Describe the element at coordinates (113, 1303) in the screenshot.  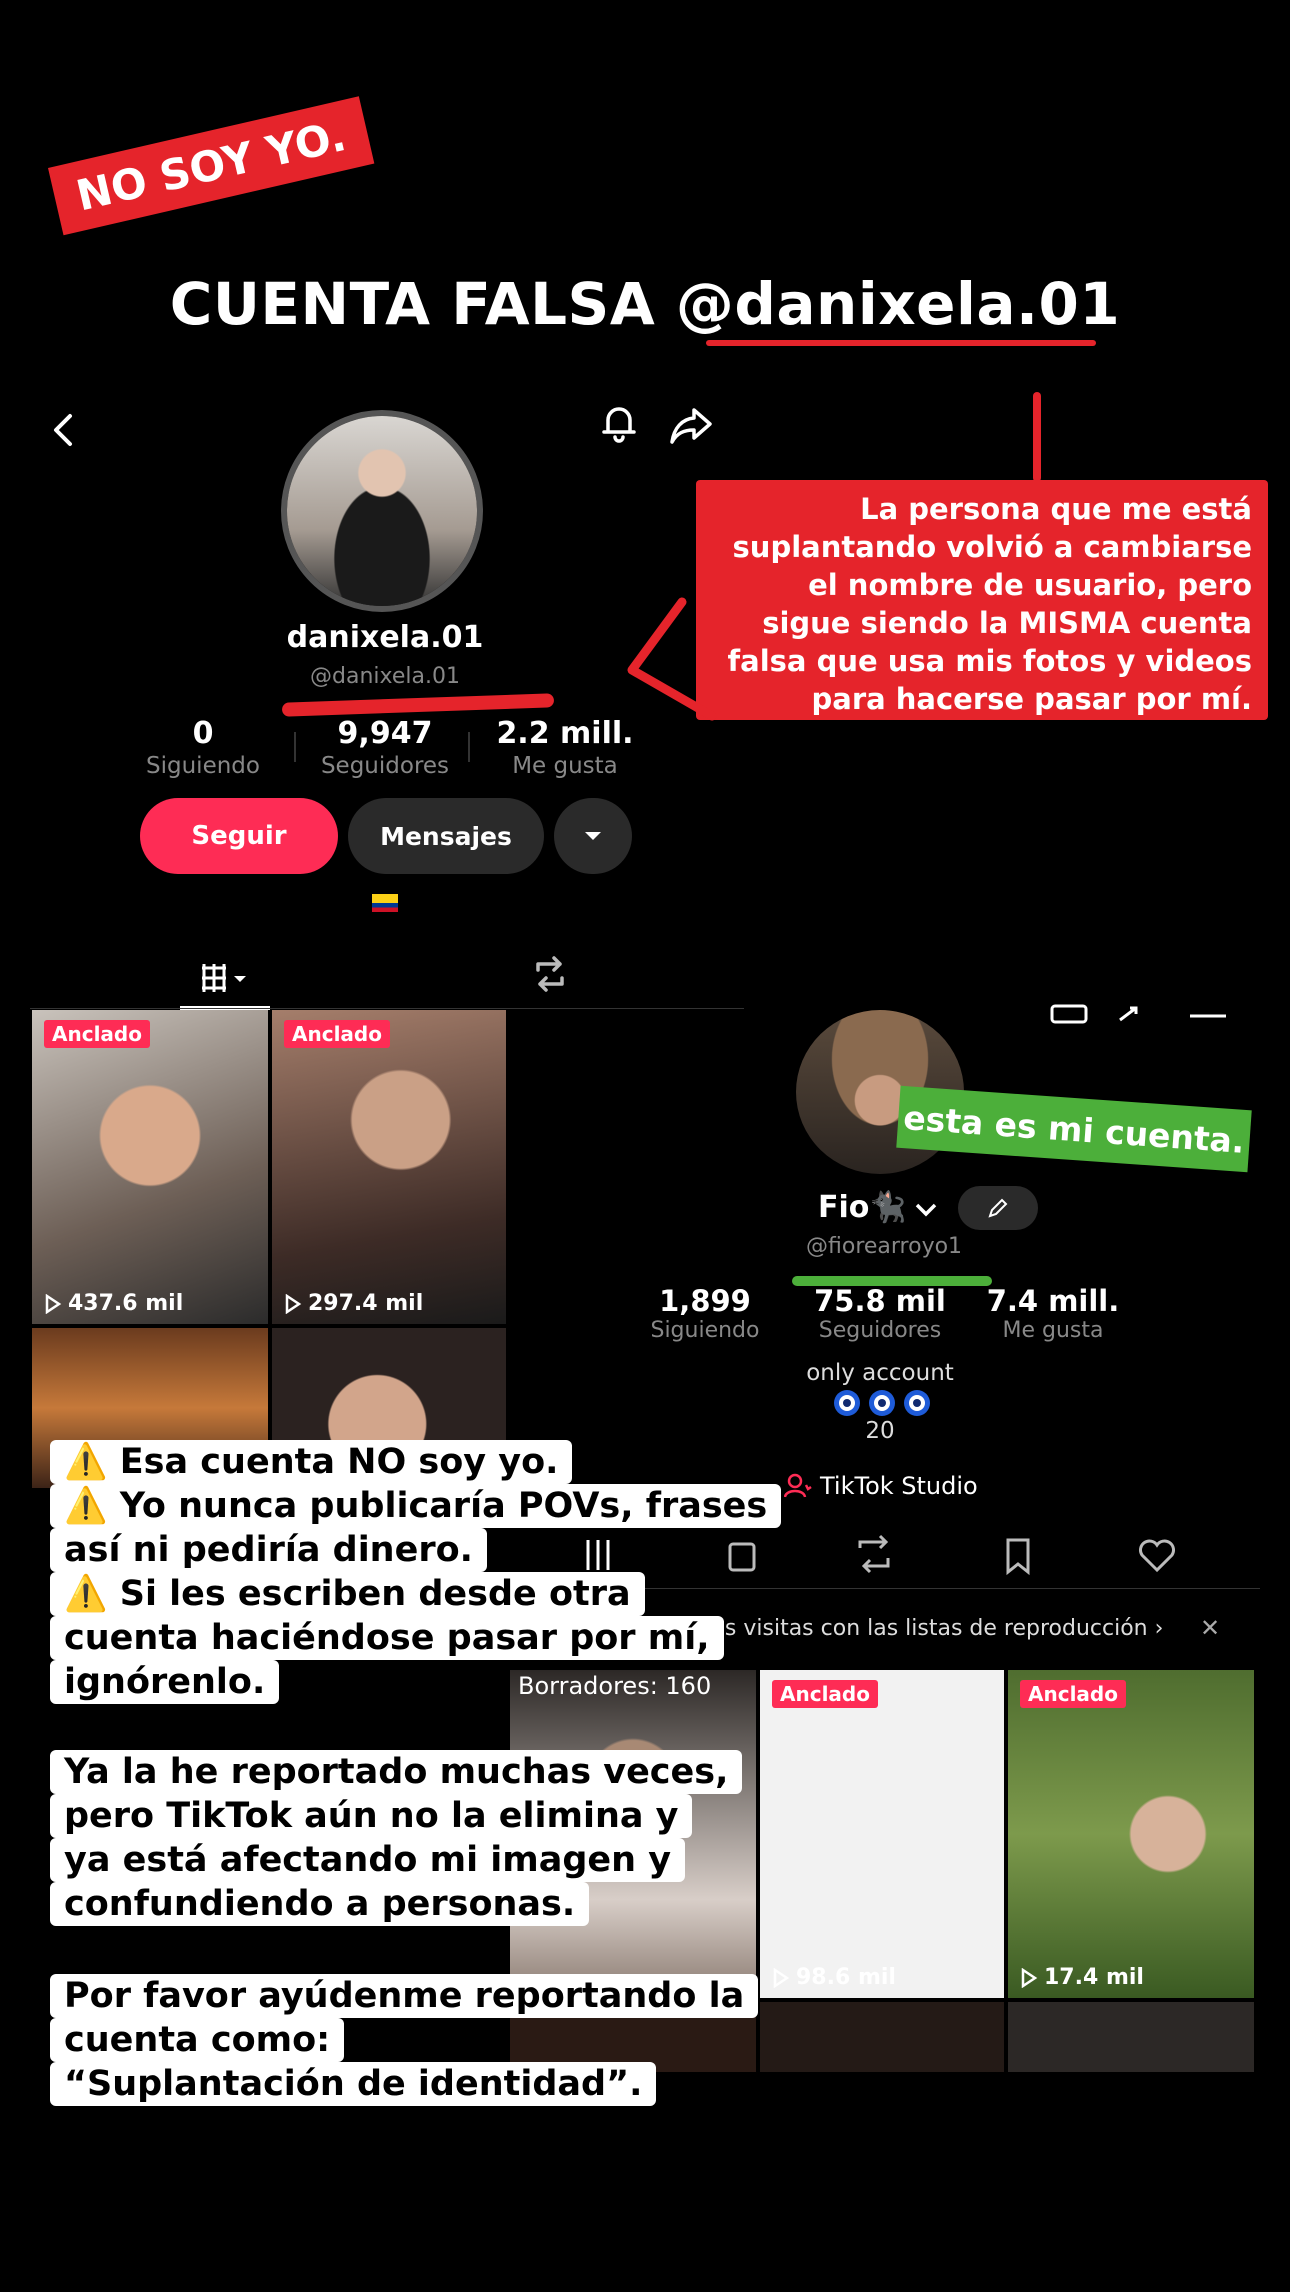
I see `view-count: 437.6 mil` at that location.